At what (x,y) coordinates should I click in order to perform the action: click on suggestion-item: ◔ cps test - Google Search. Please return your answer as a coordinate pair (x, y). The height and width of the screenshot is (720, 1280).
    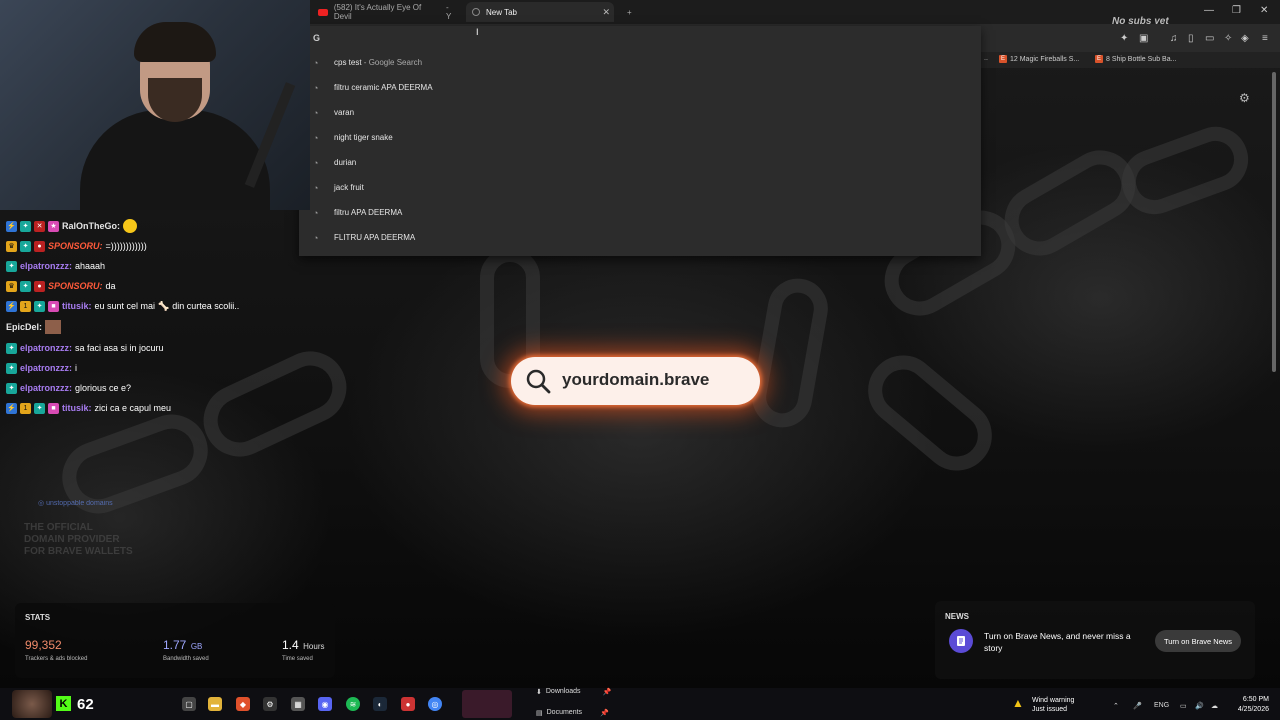
    Looking at the image, I should click on (640, 62).